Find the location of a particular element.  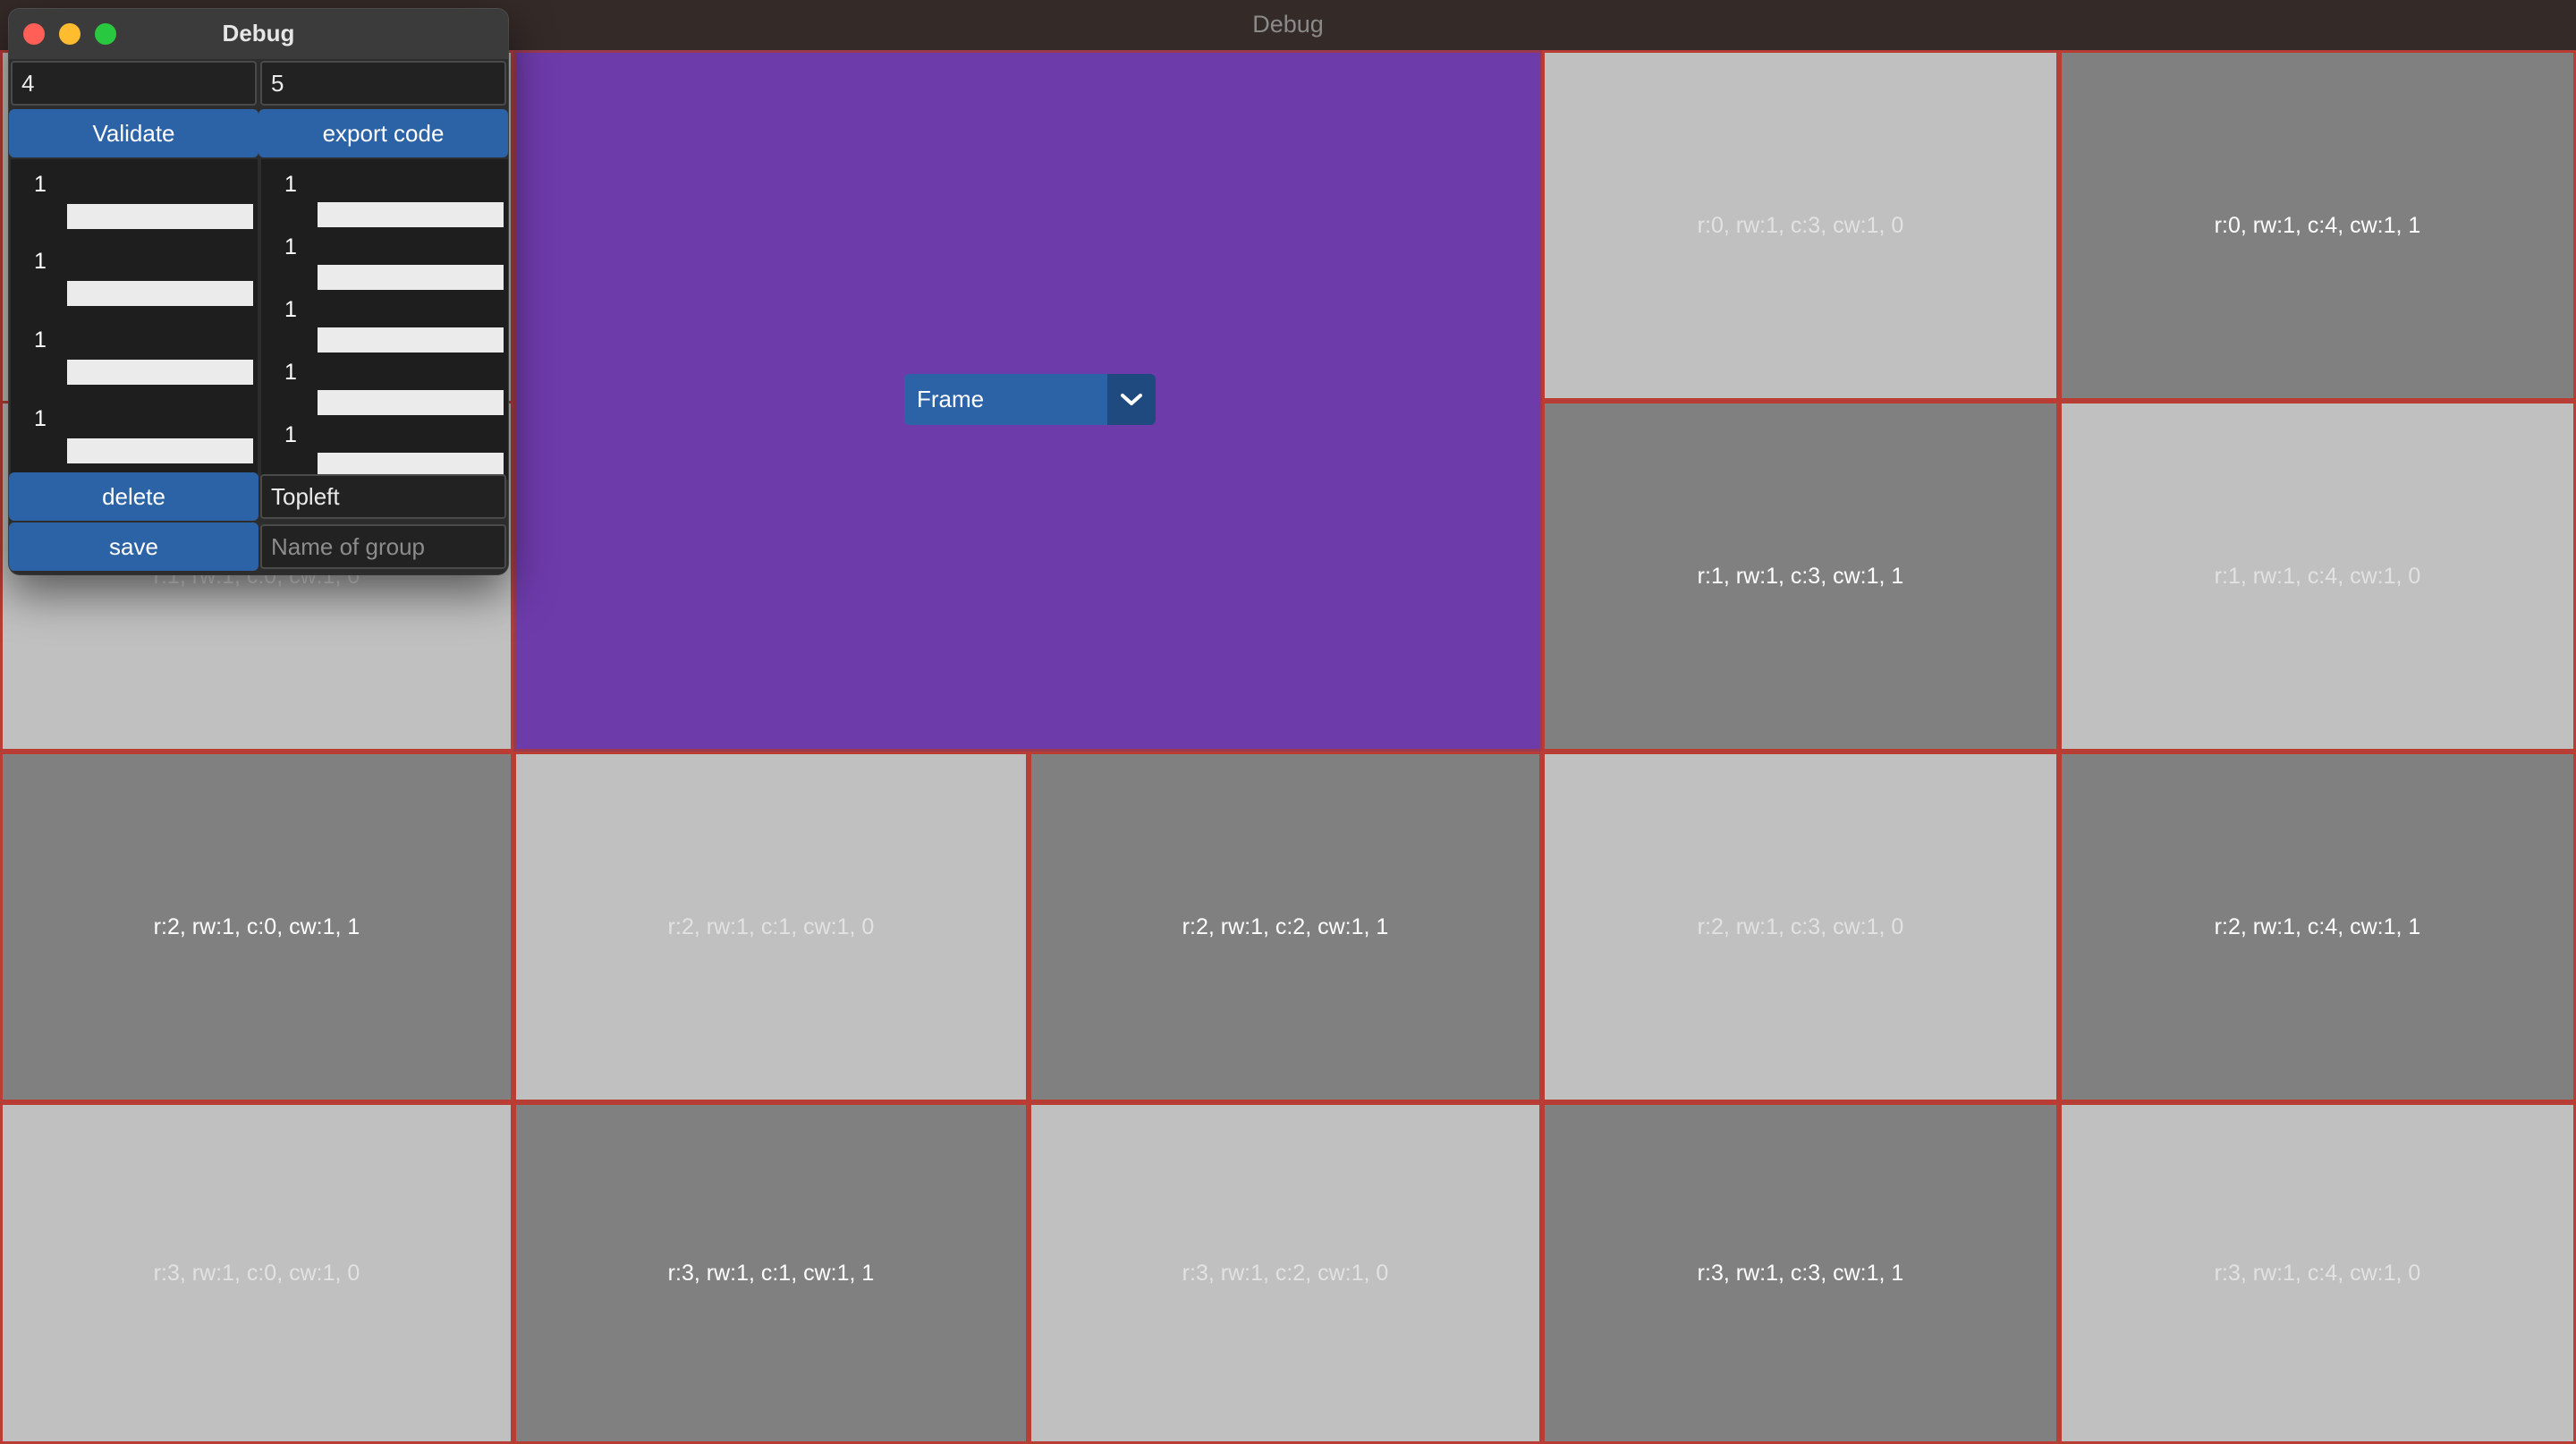

grid-cell-r2c1: r:2, rw:1, c:1, cw:1, 0 is located at coordinates (771, 927).